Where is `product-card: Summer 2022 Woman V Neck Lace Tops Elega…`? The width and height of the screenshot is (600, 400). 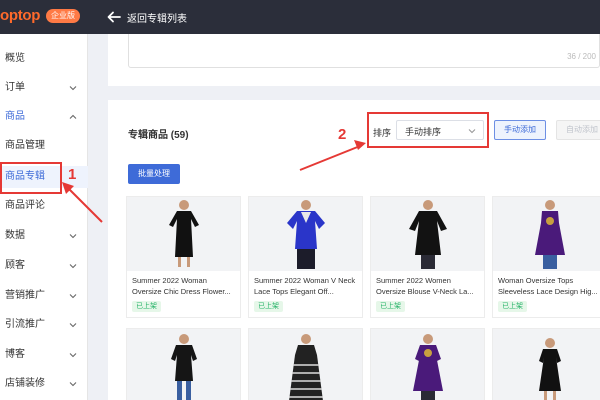 product-card: Summer 2022 Woman V Neck Lace Tops Elega… is located at coordinates (305, 257).